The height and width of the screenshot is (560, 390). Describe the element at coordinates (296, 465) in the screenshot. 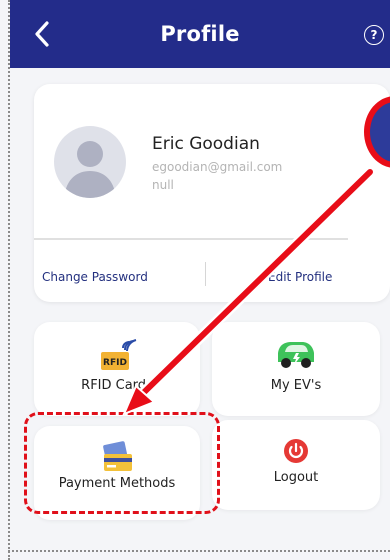

I see `logout-tile: Logout` at that location.